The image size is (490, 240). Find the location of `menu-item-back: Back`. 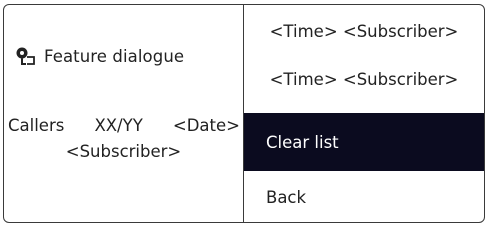

menu-item-back: Back is located at coordinates (364, 196).